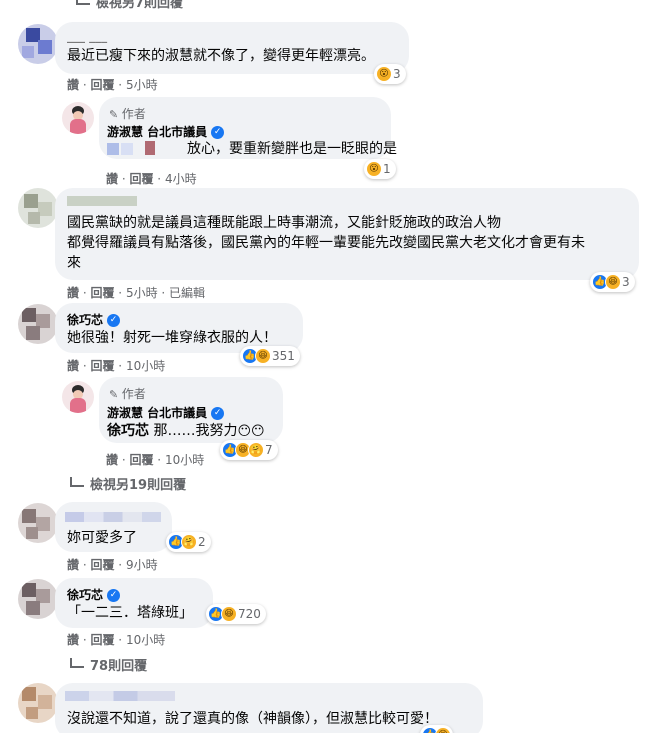 The width and height of the screenshot is (659, 733). What do you see at coordinates (326, 243) in the screenshot?
I see `comment-text-line: 都覺得羅議員有點落後，國民黨內的年輕一輩要能先改變國民黨大老文化才會更有未` at bounding box center [326, 243].